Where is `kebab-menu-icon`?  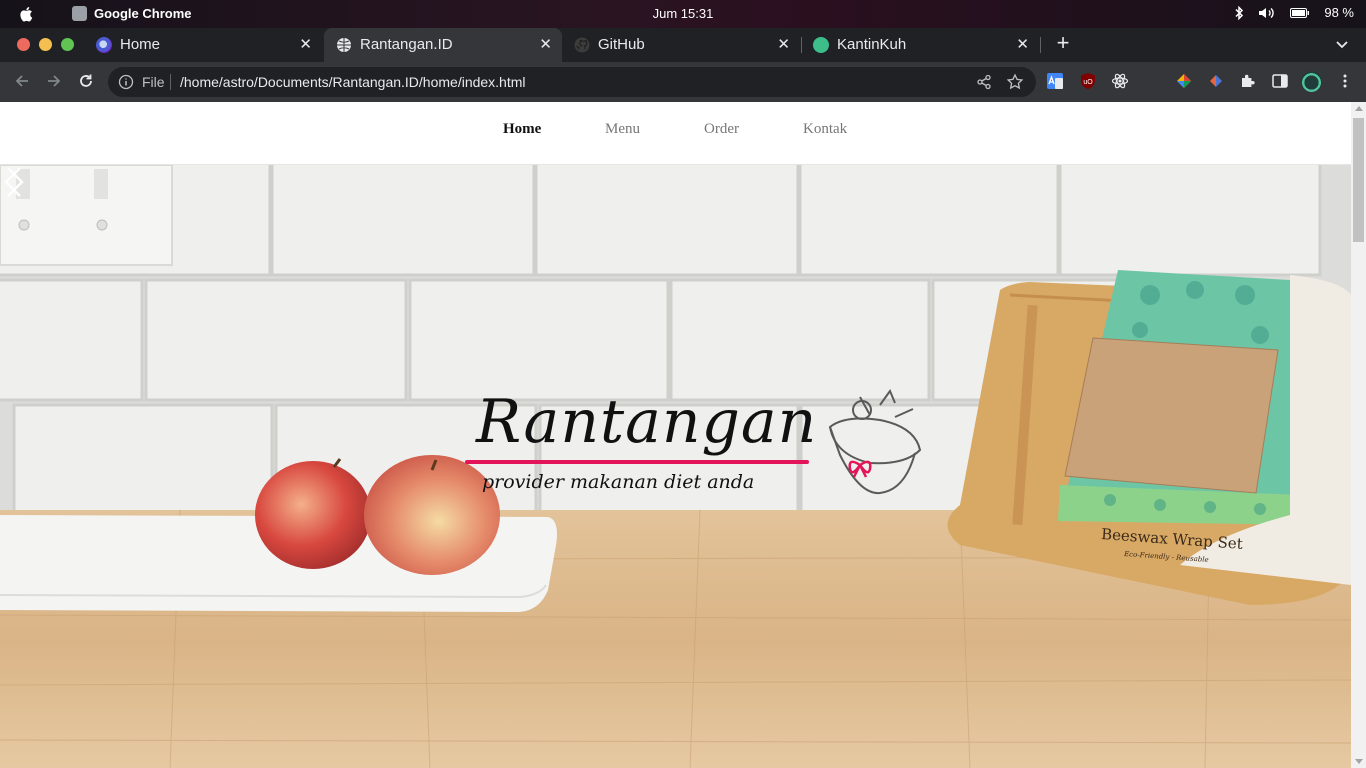 kebab-menu-icon is located at coordinates (1345, 81).